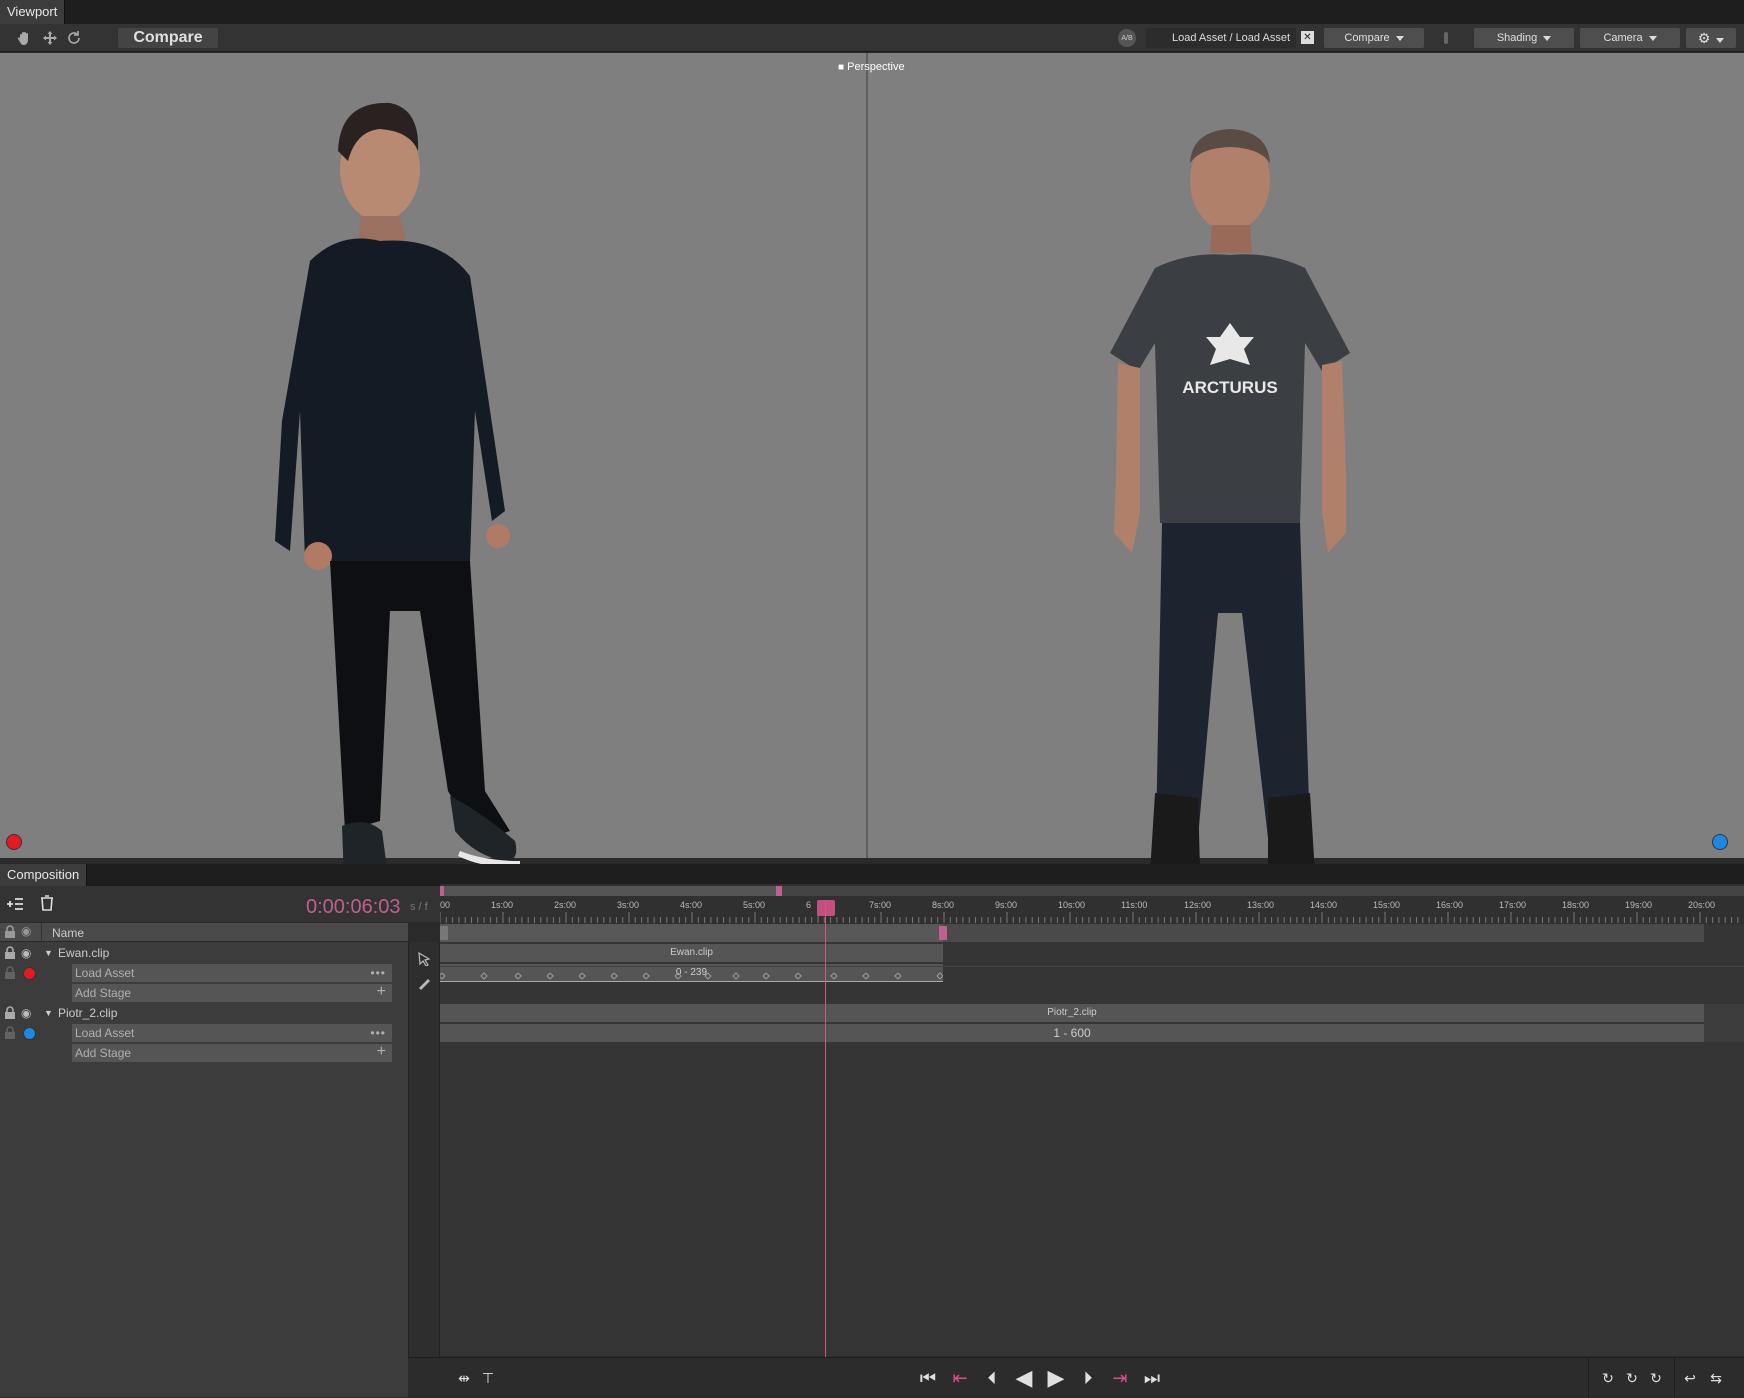 This screenshot has width=1744, height=1398. What do you see at coordinates (204, 953) in the screenshot?
I see `track-row-ewan: ◉ ▼ Ewan.clip` at bounding box center [204, 953].